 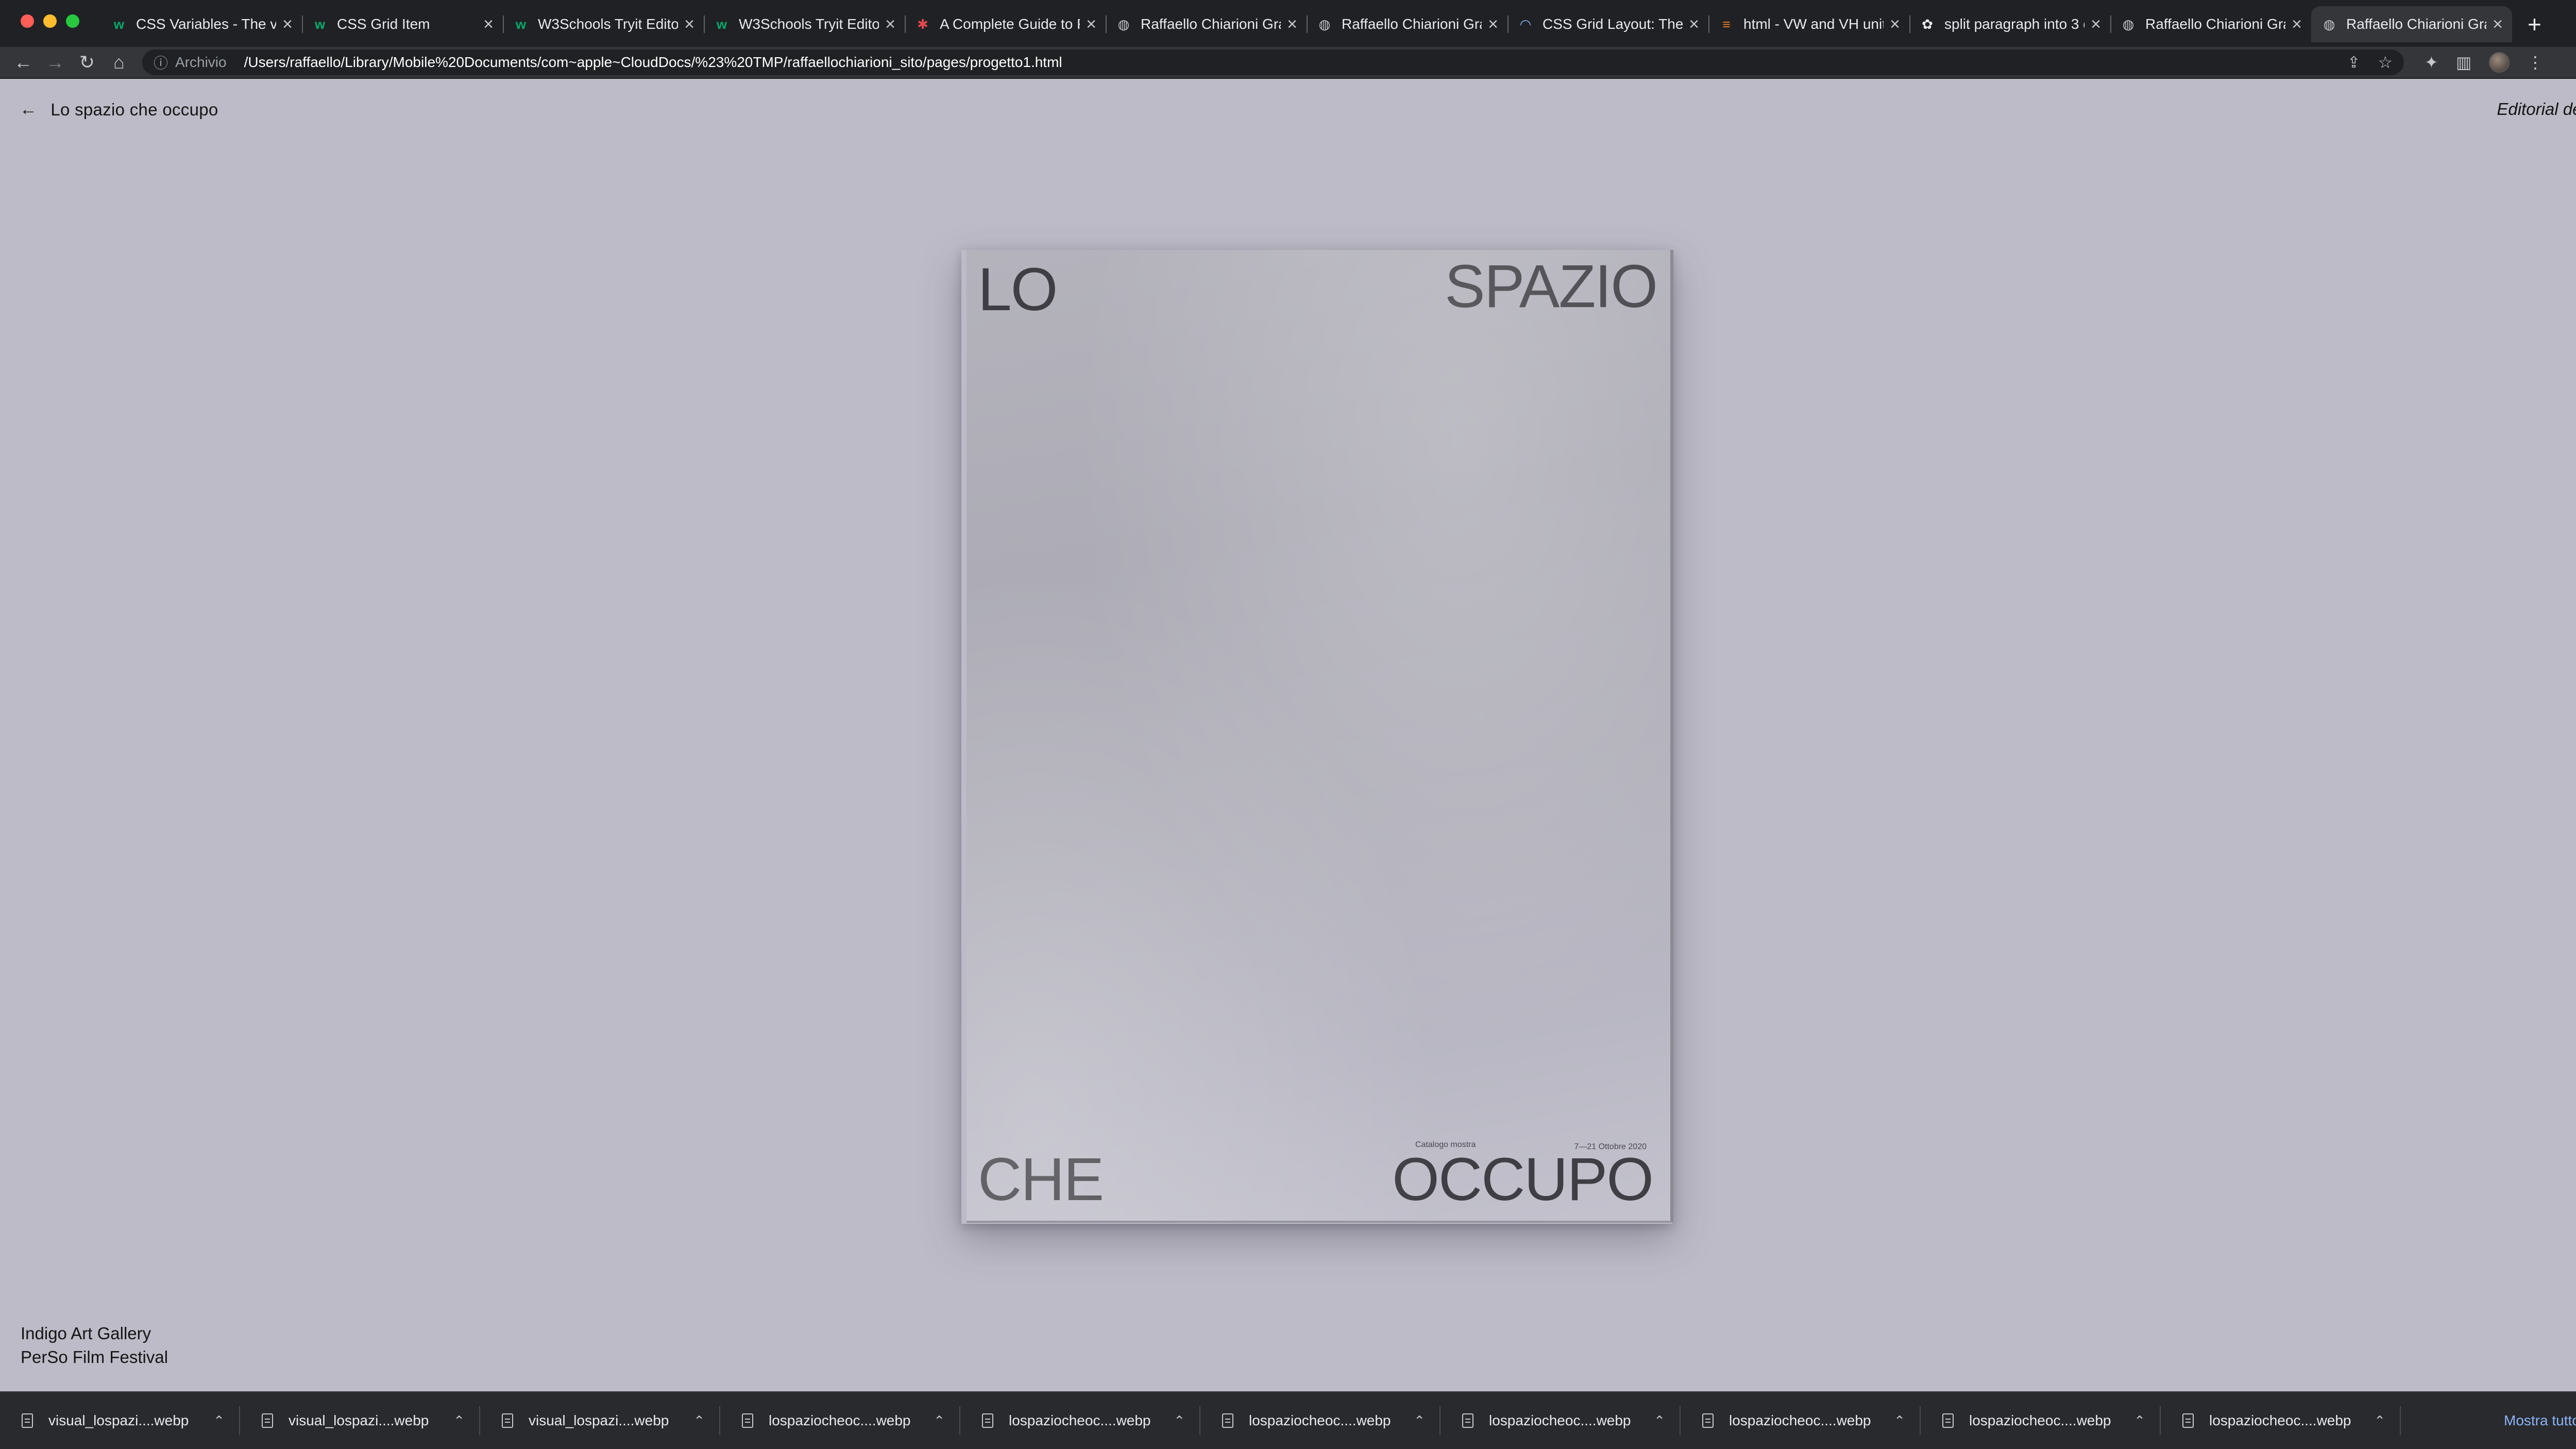 What do you see at coordinates (2353, 63) in the screenshot?
I see `share-icon: ⇪` at bounding box center [2353, 63].